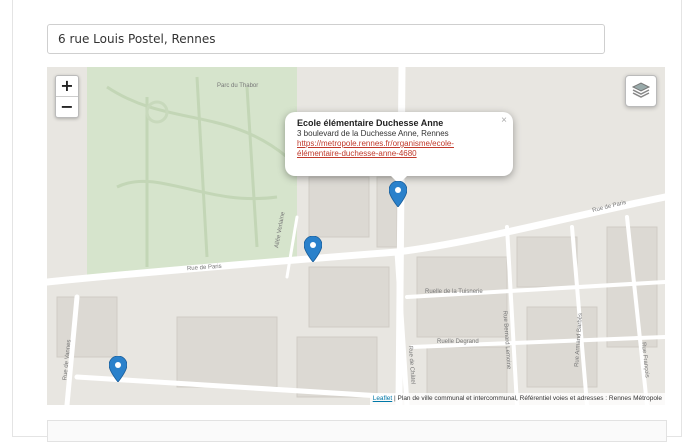 This screenshot has height=442, width=692. Describe the element at coordinates (458, 342) in the screenshot. I see `label-ruelle-degrand: Ruelle Degrand` at that location.